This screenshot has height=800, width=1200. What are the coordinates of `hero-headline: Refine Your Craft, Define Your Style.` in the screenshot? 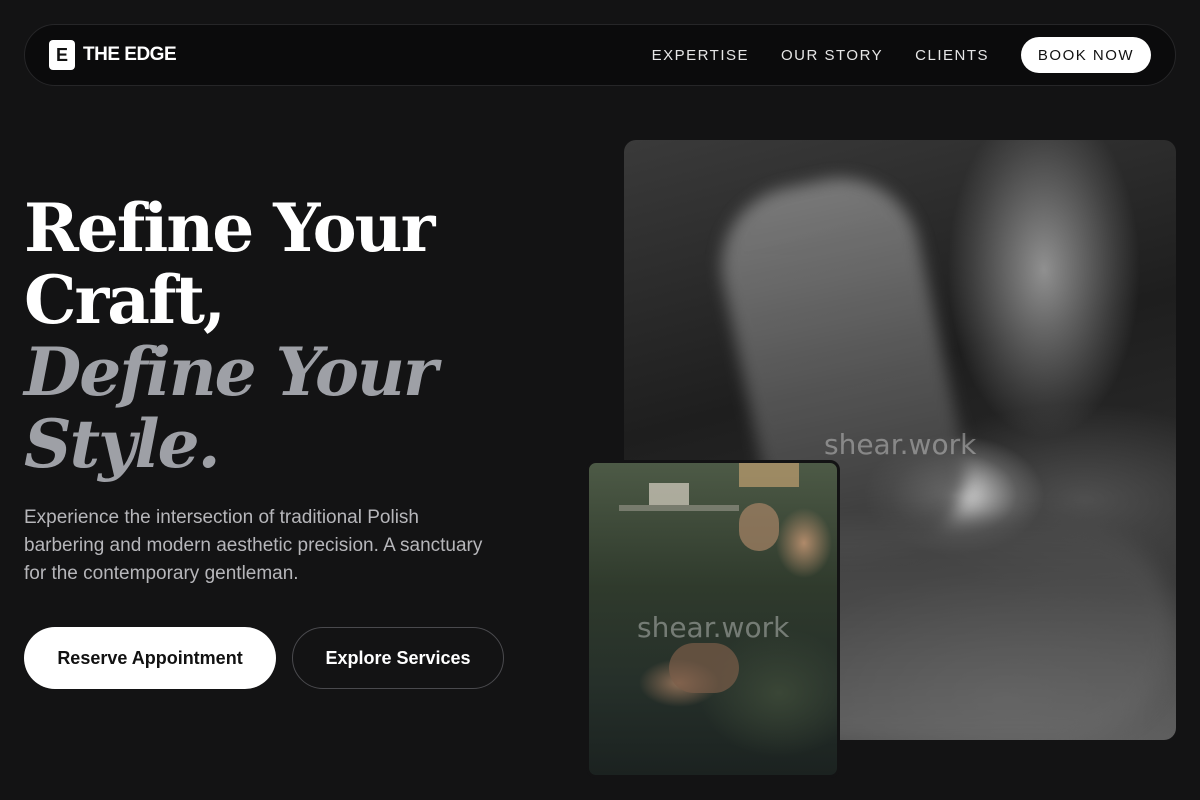 It's located at (231, 336).